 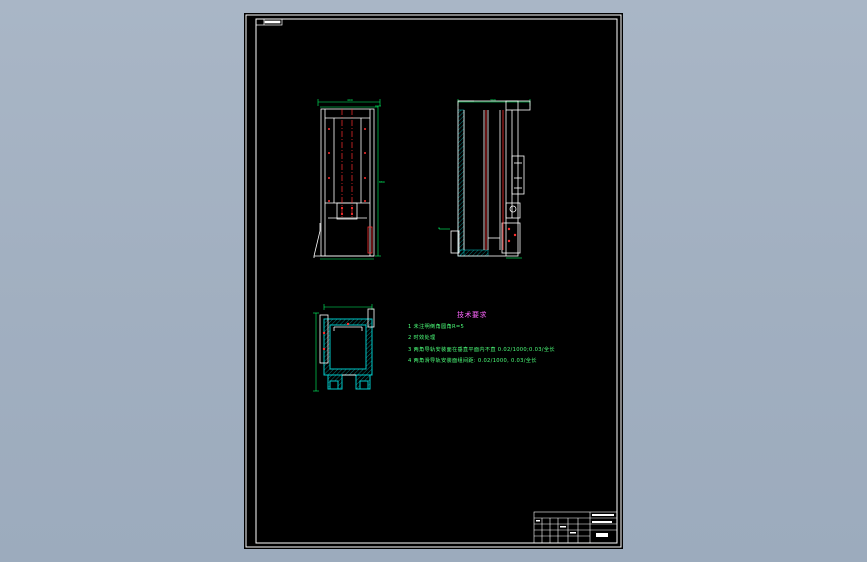 I want to click on title-block, so click(x=575, y=527).